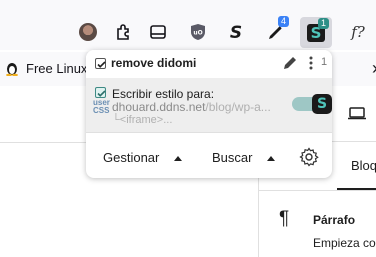 The width and height of the screenshot is (376, 257). Describe the element at coordinates (374, 68) in the screenshot. I see `bookmarks-overflow-button: »` at that location.